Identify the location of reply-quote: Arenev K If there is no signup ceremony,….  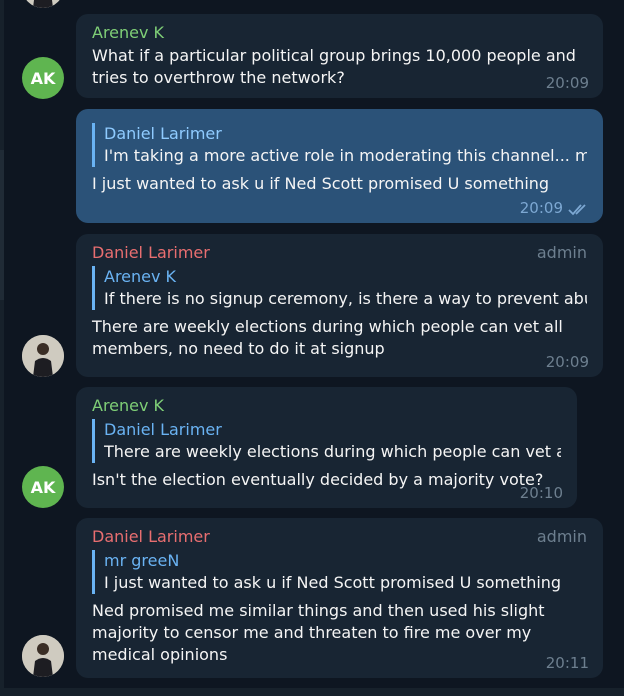
(339, 288).